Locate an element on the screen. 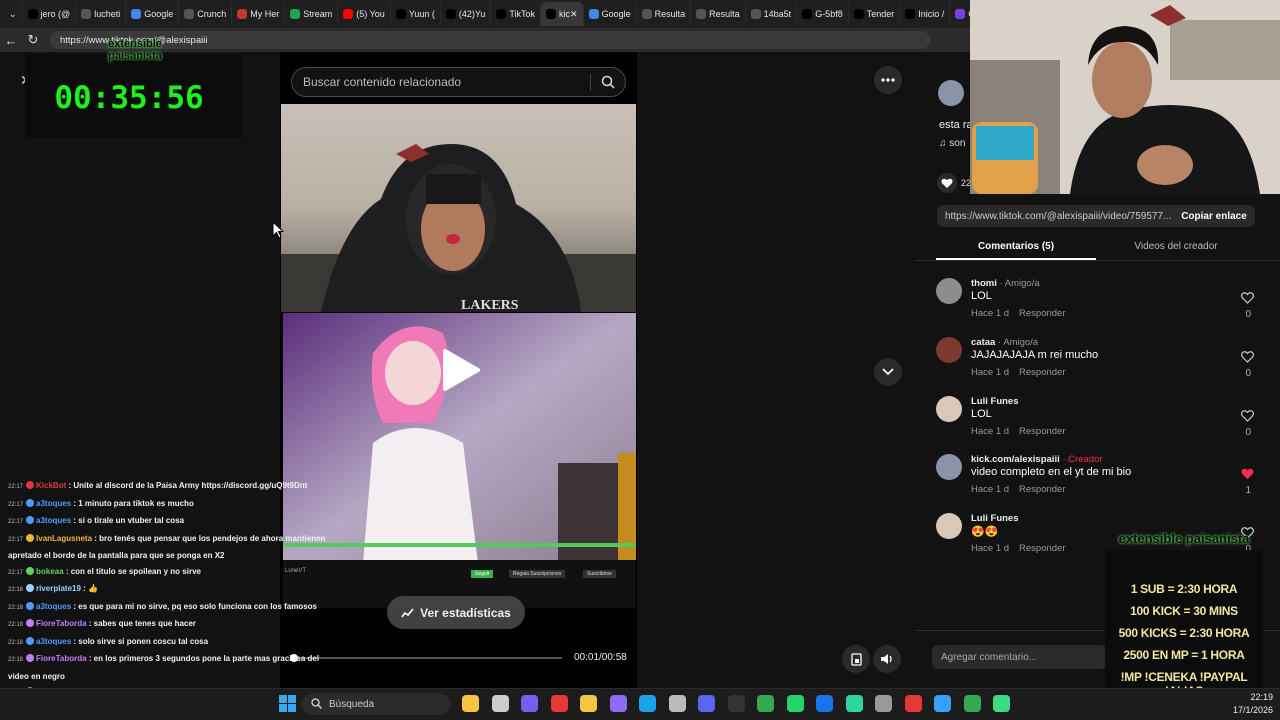 The image size is (1280, 720). settings-icon is located at coordinates (677, 703).